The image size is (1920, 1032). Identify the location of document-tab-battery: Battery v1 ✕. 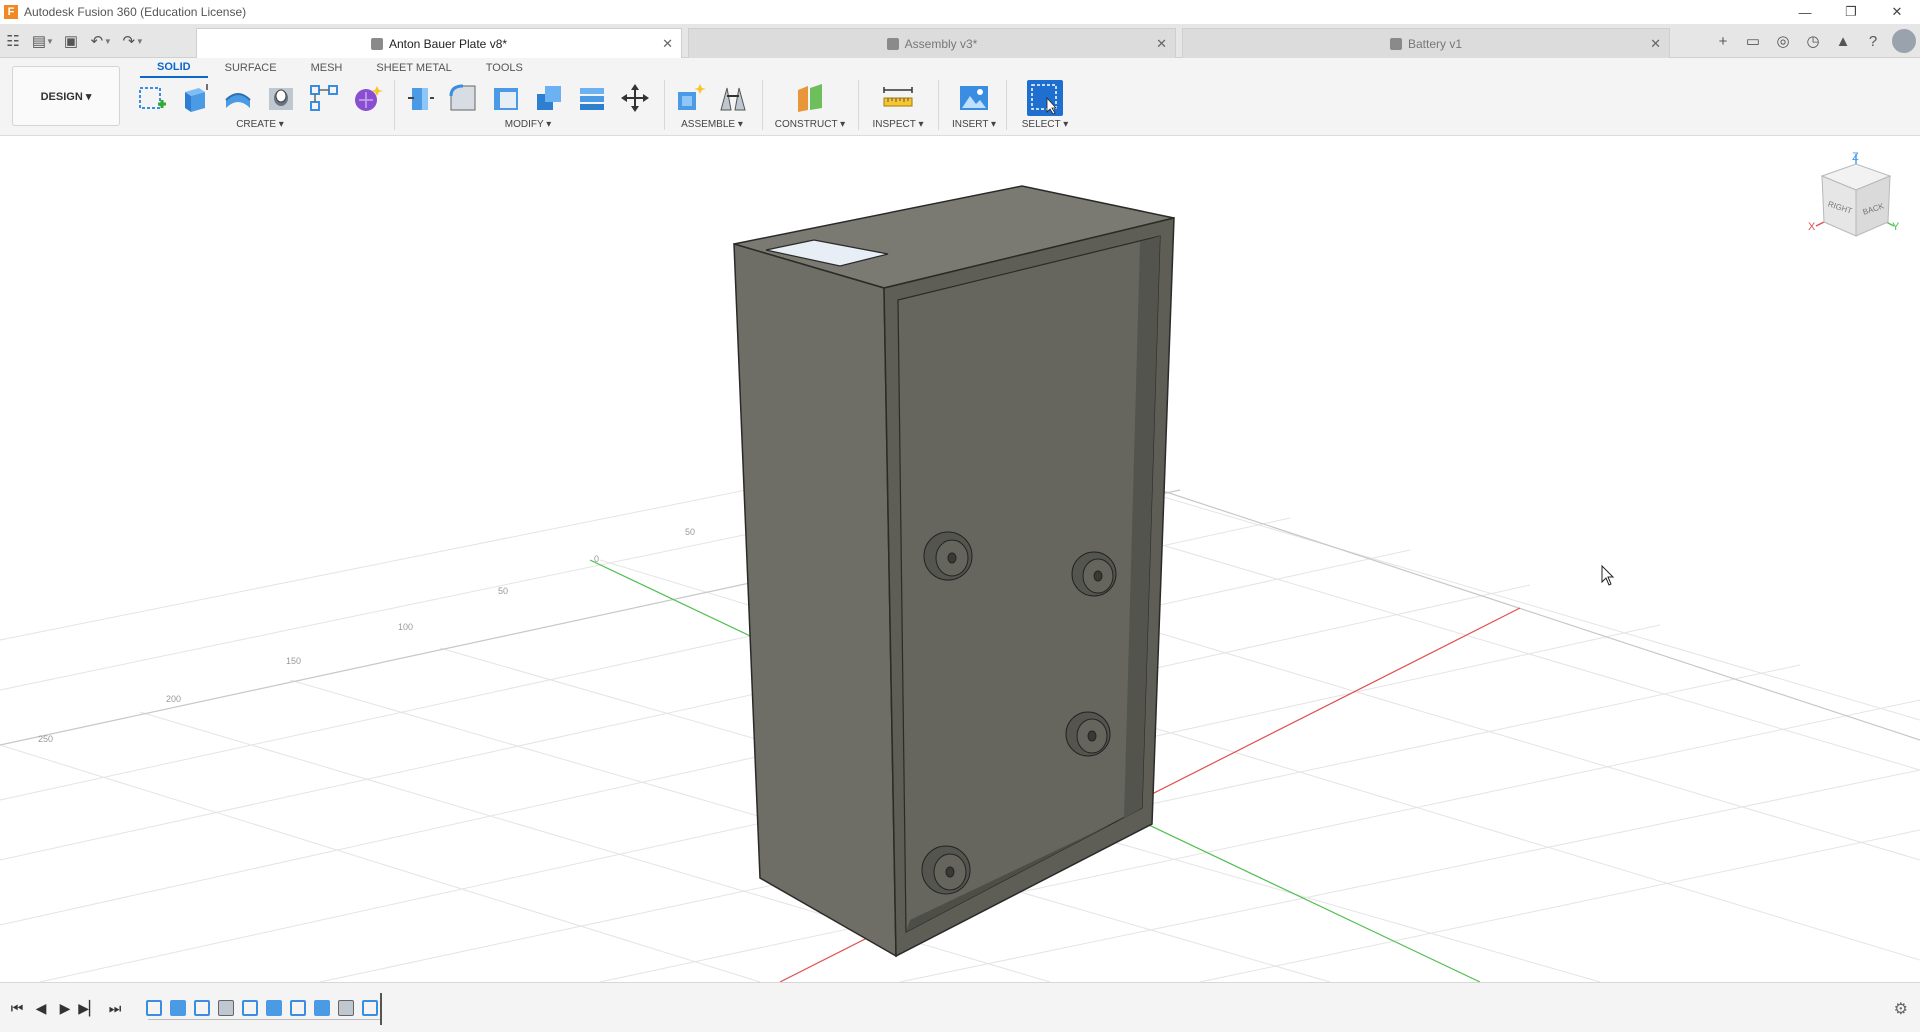
(1426, 43).